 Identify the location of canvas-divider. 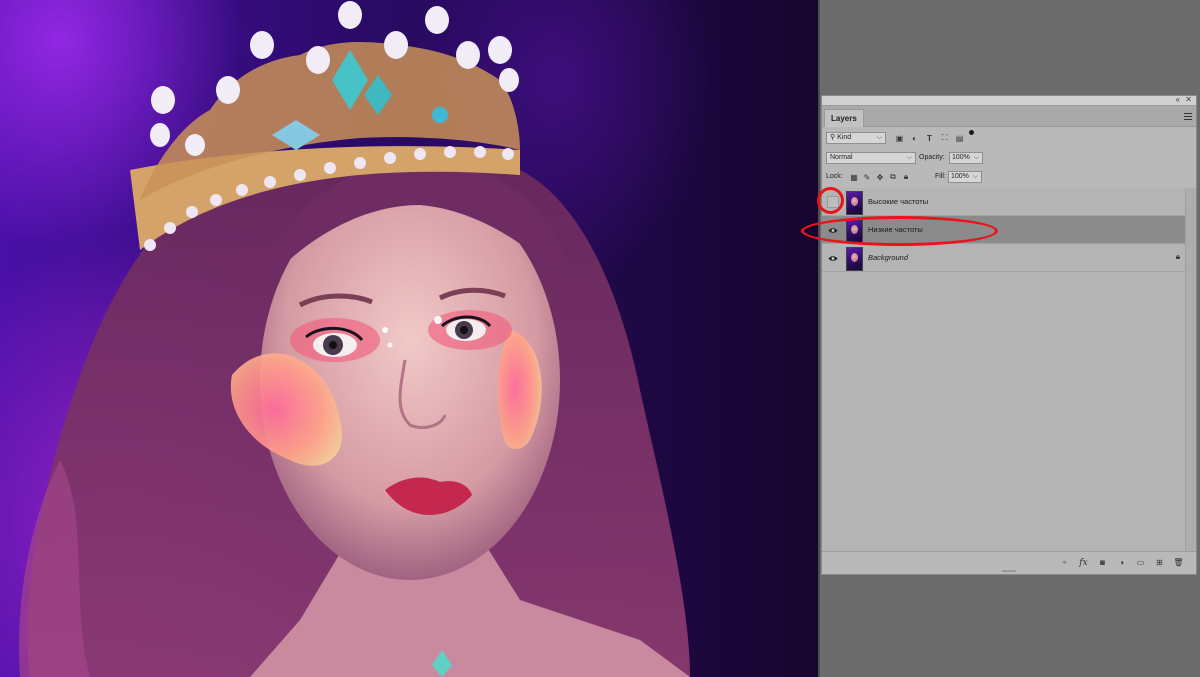
(819, 338).